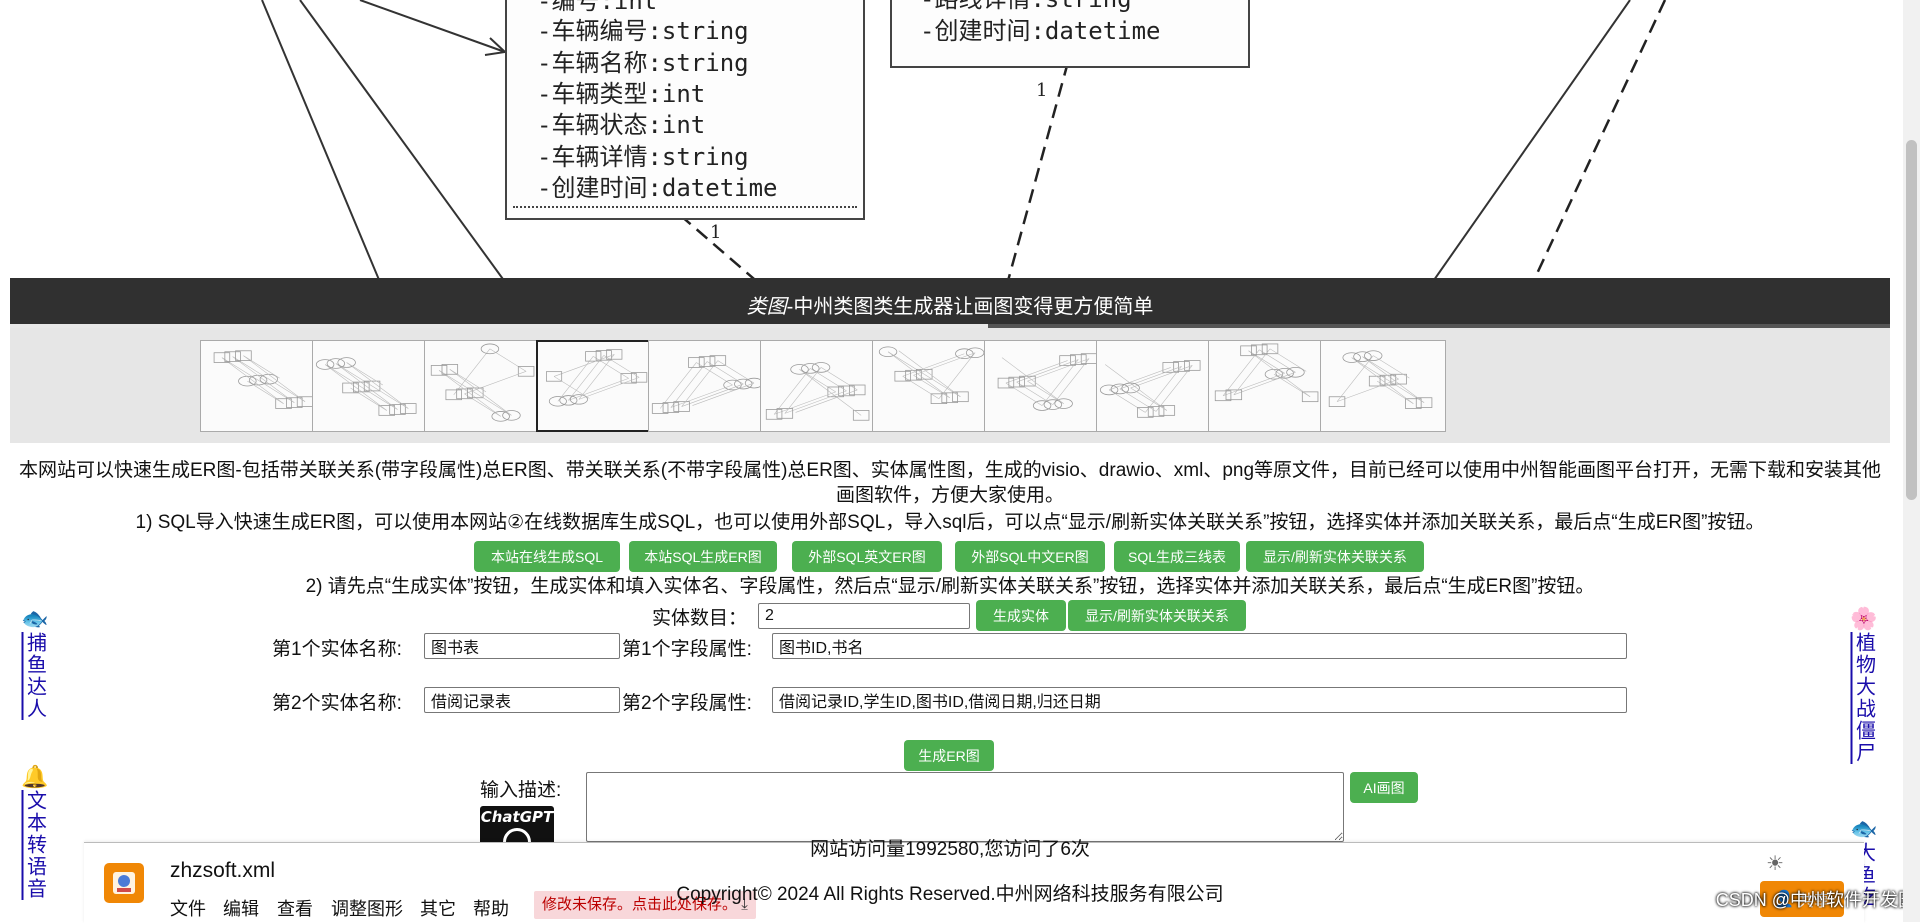 The image size is (1920, 923). What do you see at coordinates (766, 307) in the screenshot?
I see `banner-title-italic: 类图` at bounding box center [766, 307].